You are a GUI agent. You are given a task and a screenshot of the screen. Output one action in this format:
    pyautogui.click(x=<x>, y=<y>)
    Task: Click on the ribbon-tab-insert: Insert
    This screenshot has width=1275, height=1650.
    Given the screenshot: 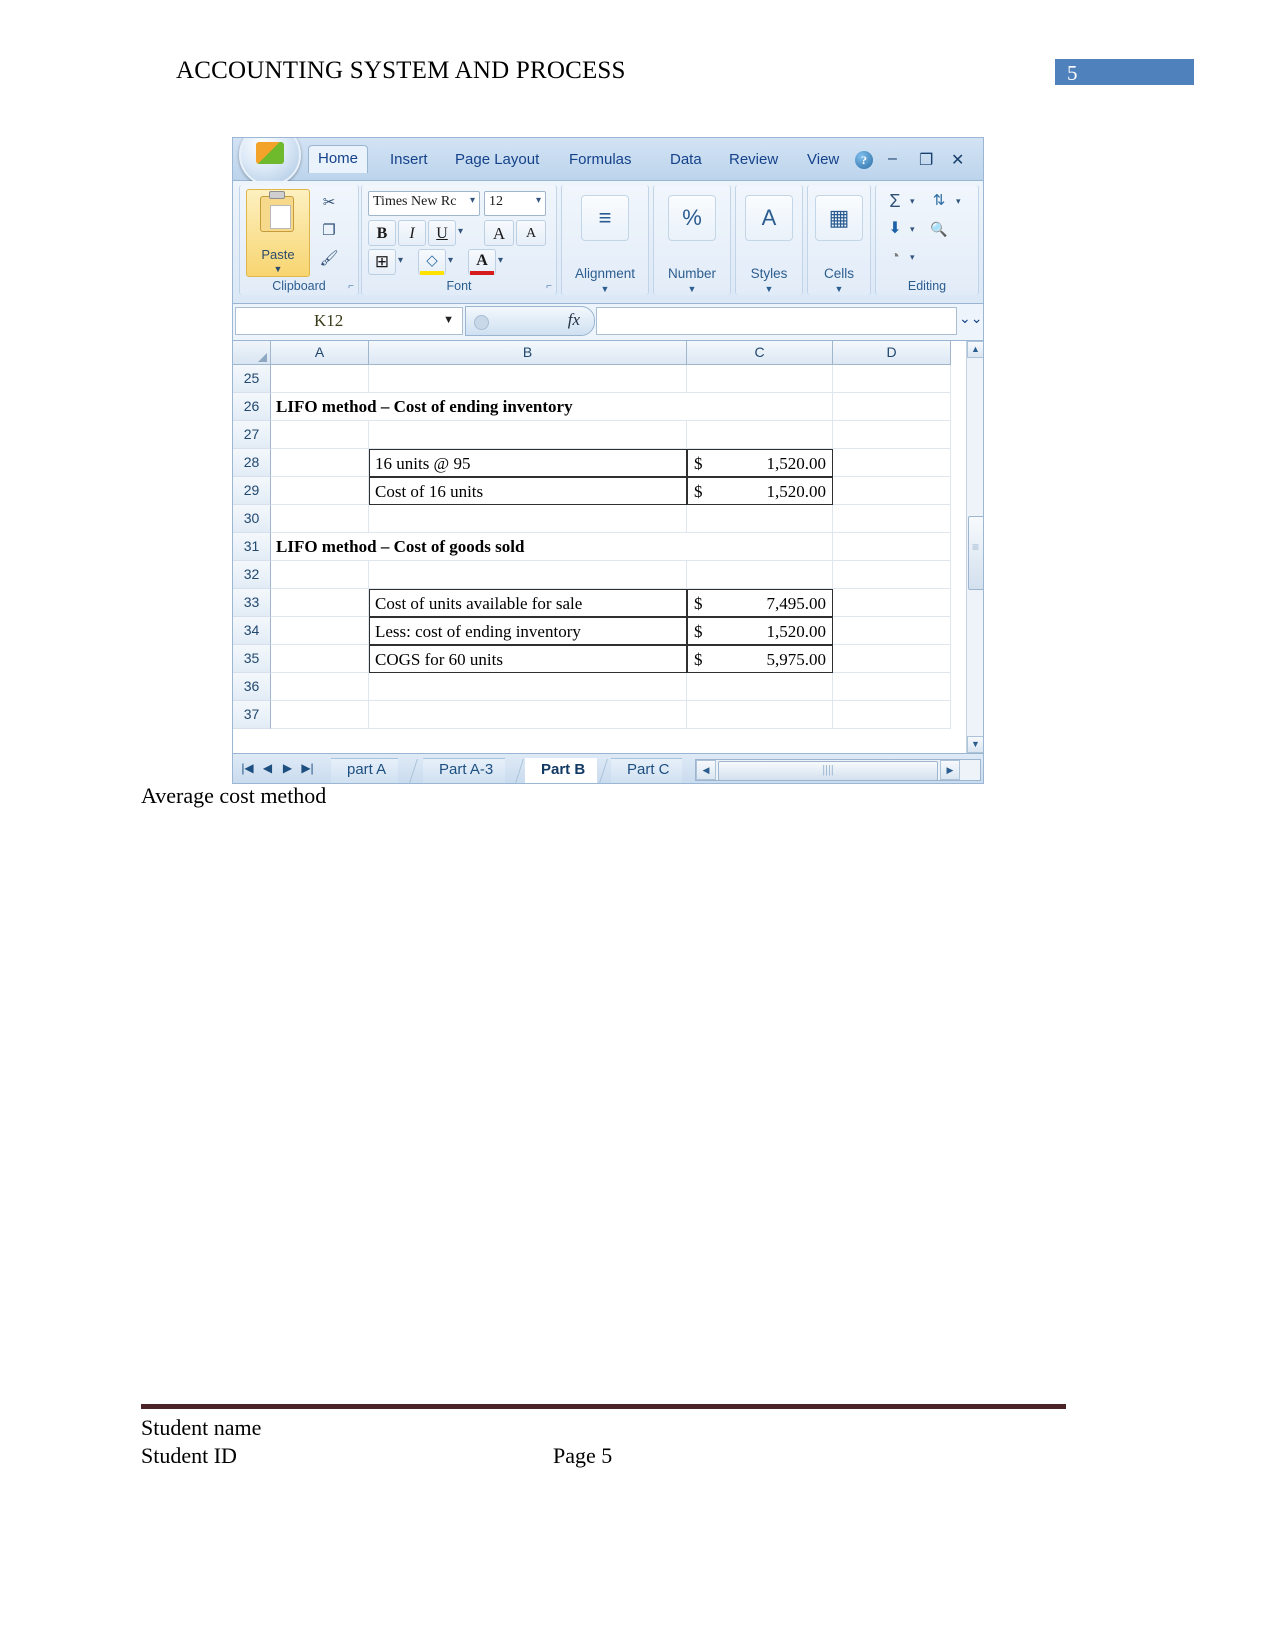 What is the action you would take?
    pyautogui.click(x=409, y=160)
    